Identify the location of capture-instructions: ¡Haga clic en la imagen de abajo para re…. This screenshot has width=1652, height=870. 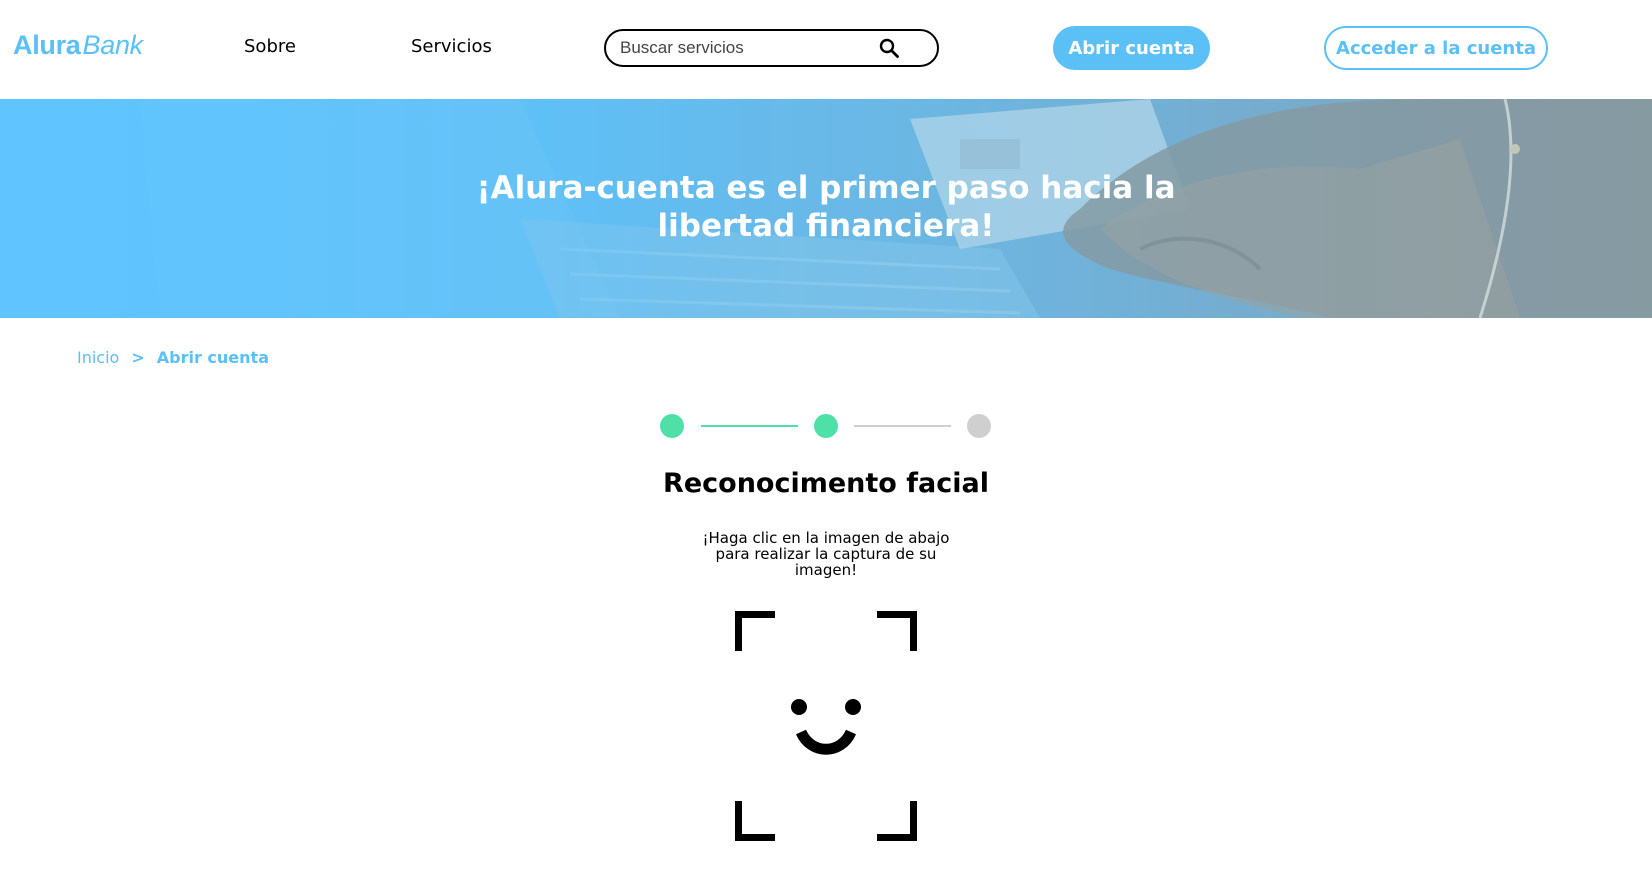
(826, 554).